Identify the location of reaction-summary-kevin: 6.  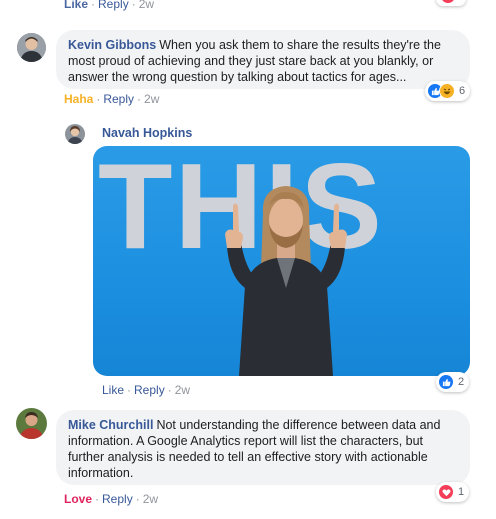
(448, 91).